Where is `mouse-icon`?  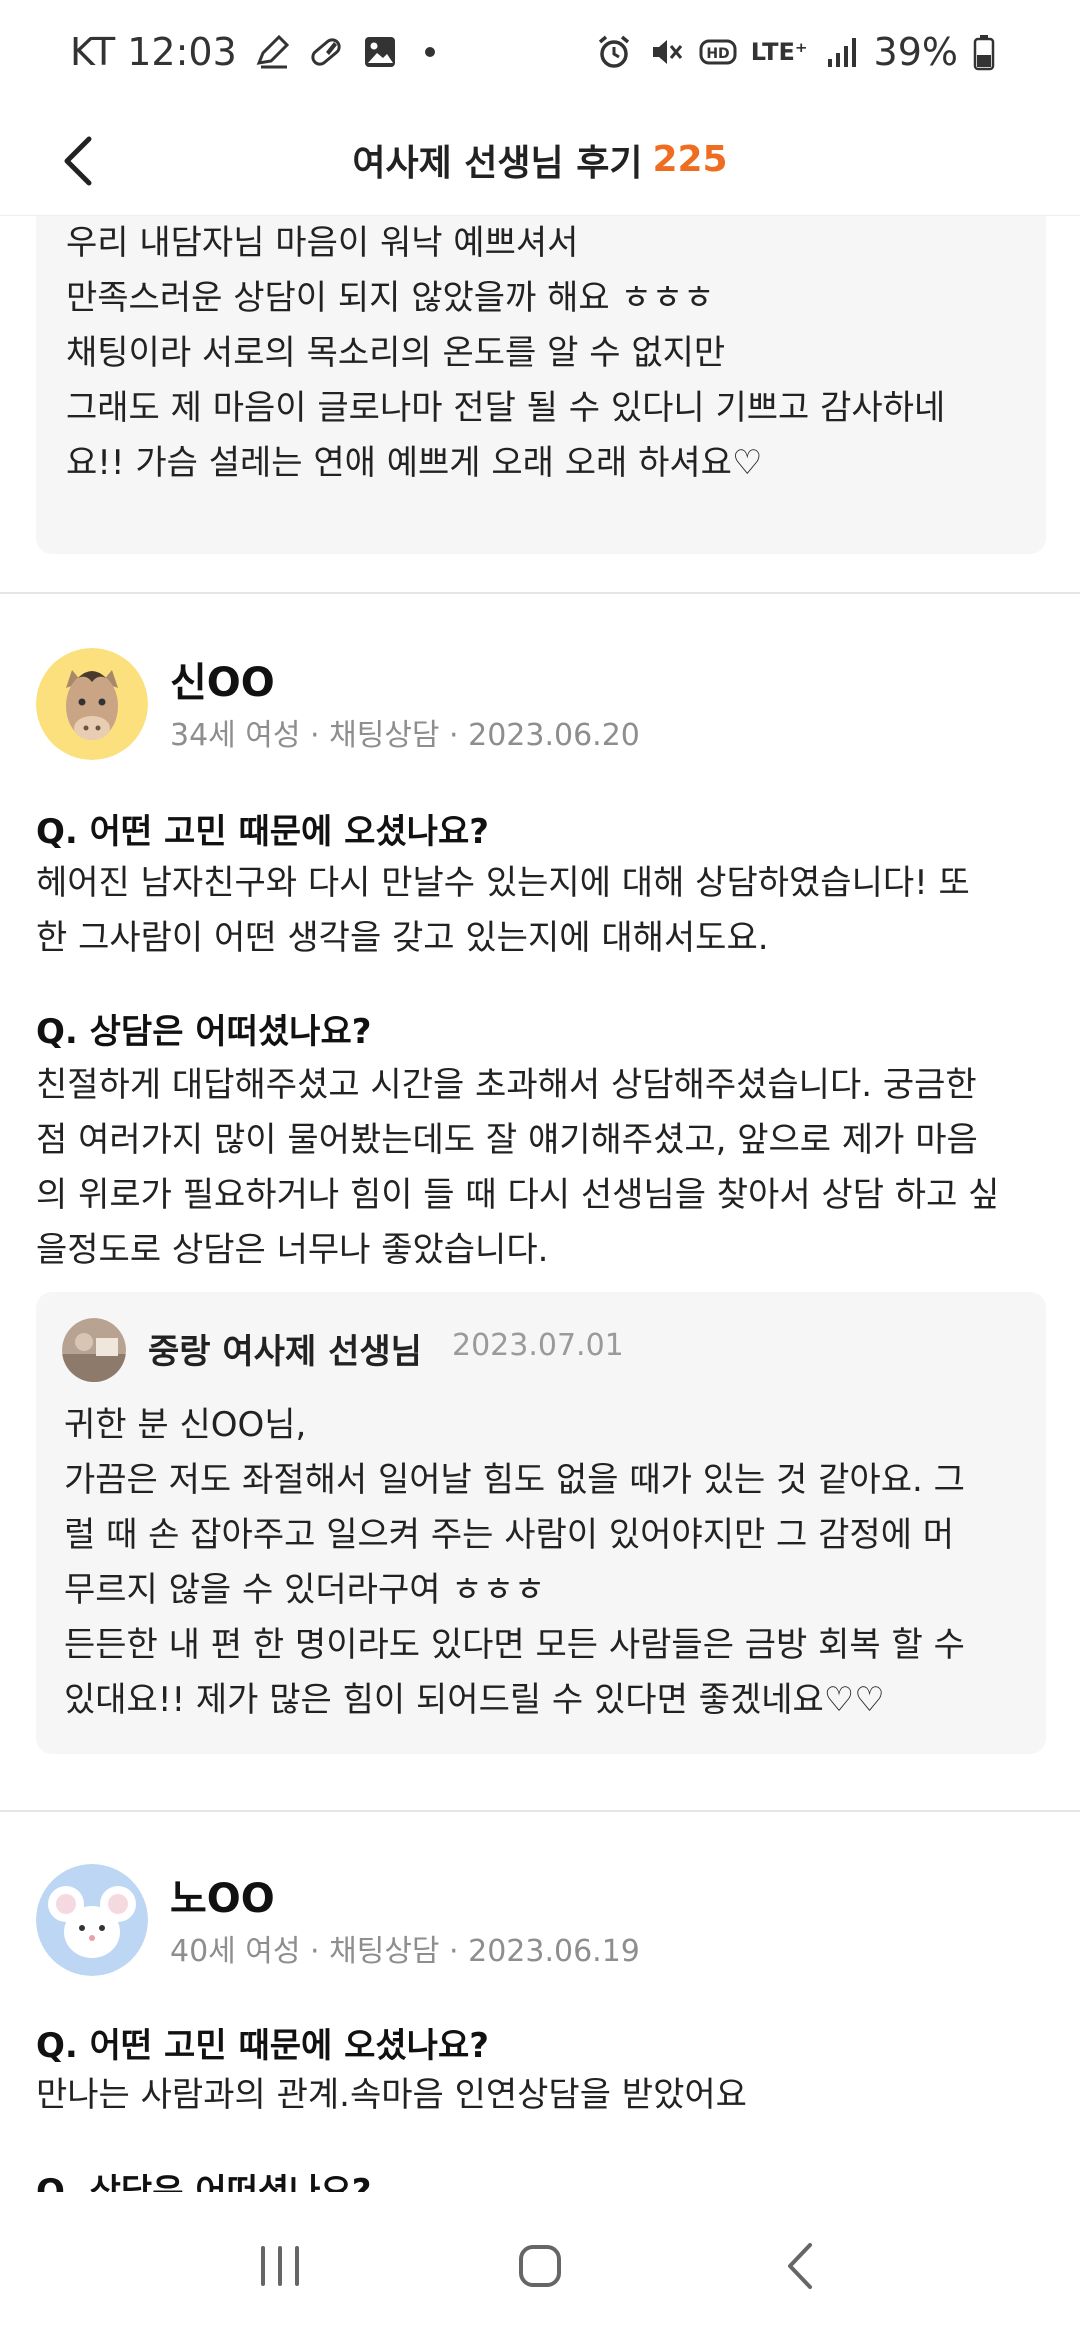
mouse-icon is located at coordinates (92, 1920).